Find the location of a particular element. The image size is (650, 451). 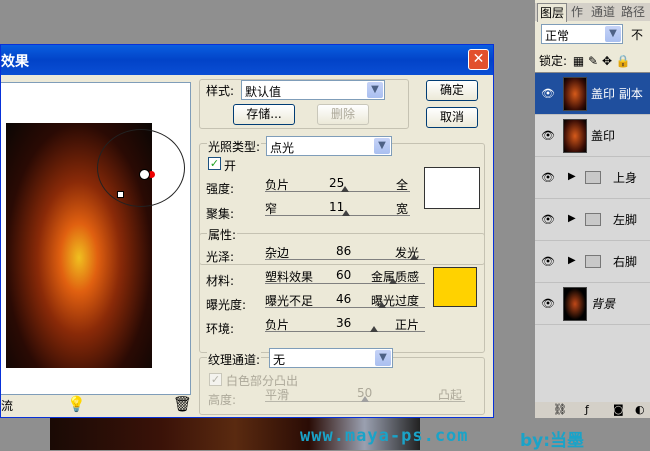

layer-row: 👁 ▶ 左脚 is located at coordinates (592, 220).